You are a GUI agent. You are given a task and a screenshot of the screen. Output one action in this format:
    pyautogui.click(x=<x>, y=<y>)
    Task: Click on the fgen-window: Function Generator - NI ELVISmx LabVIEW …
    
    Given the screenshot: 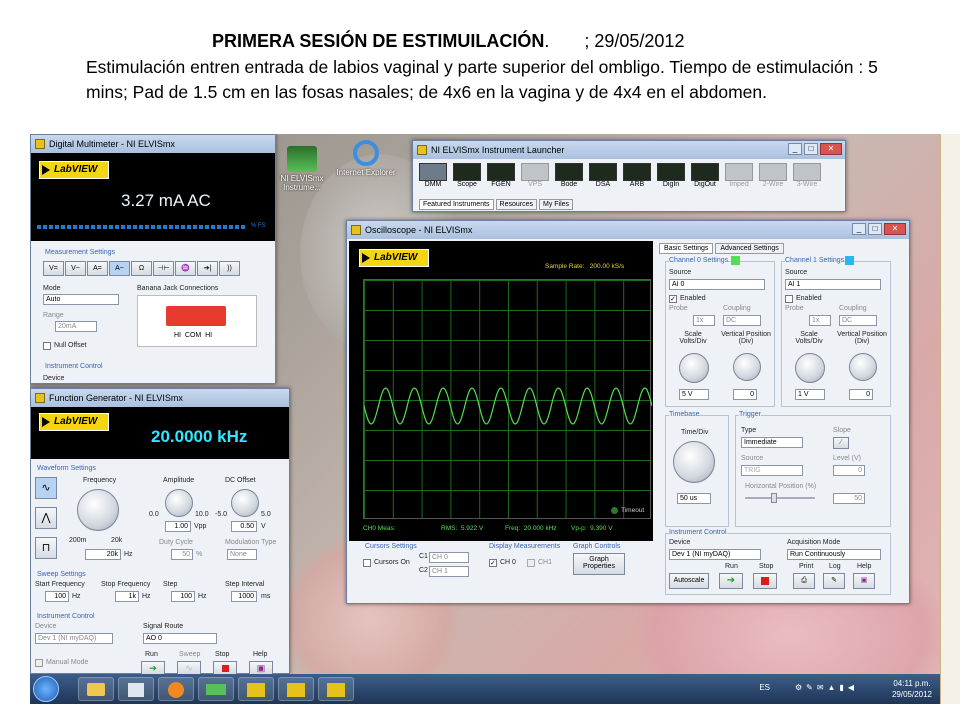 What is the action you would take?
    pyautogui.click(x=160, y=531)
    